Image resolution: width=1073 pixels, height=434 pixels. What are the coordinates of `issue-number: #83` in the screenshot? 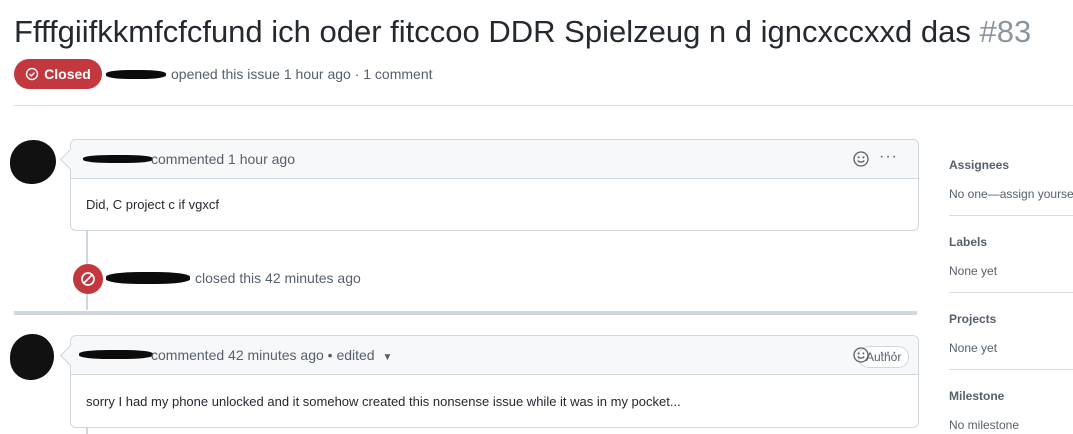 It's located at (1005, 31).